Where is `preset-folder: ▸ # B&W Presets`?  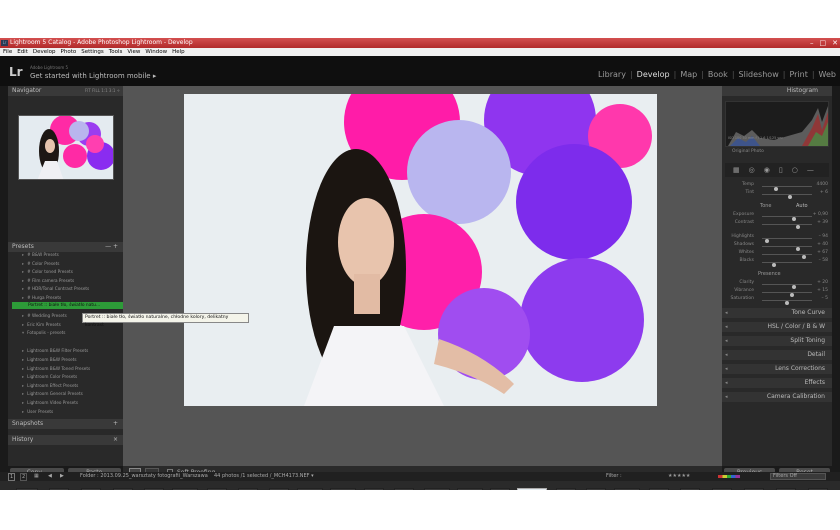 preset-folder: ▸ # B&W Presets is located at coordinates (40, 255).